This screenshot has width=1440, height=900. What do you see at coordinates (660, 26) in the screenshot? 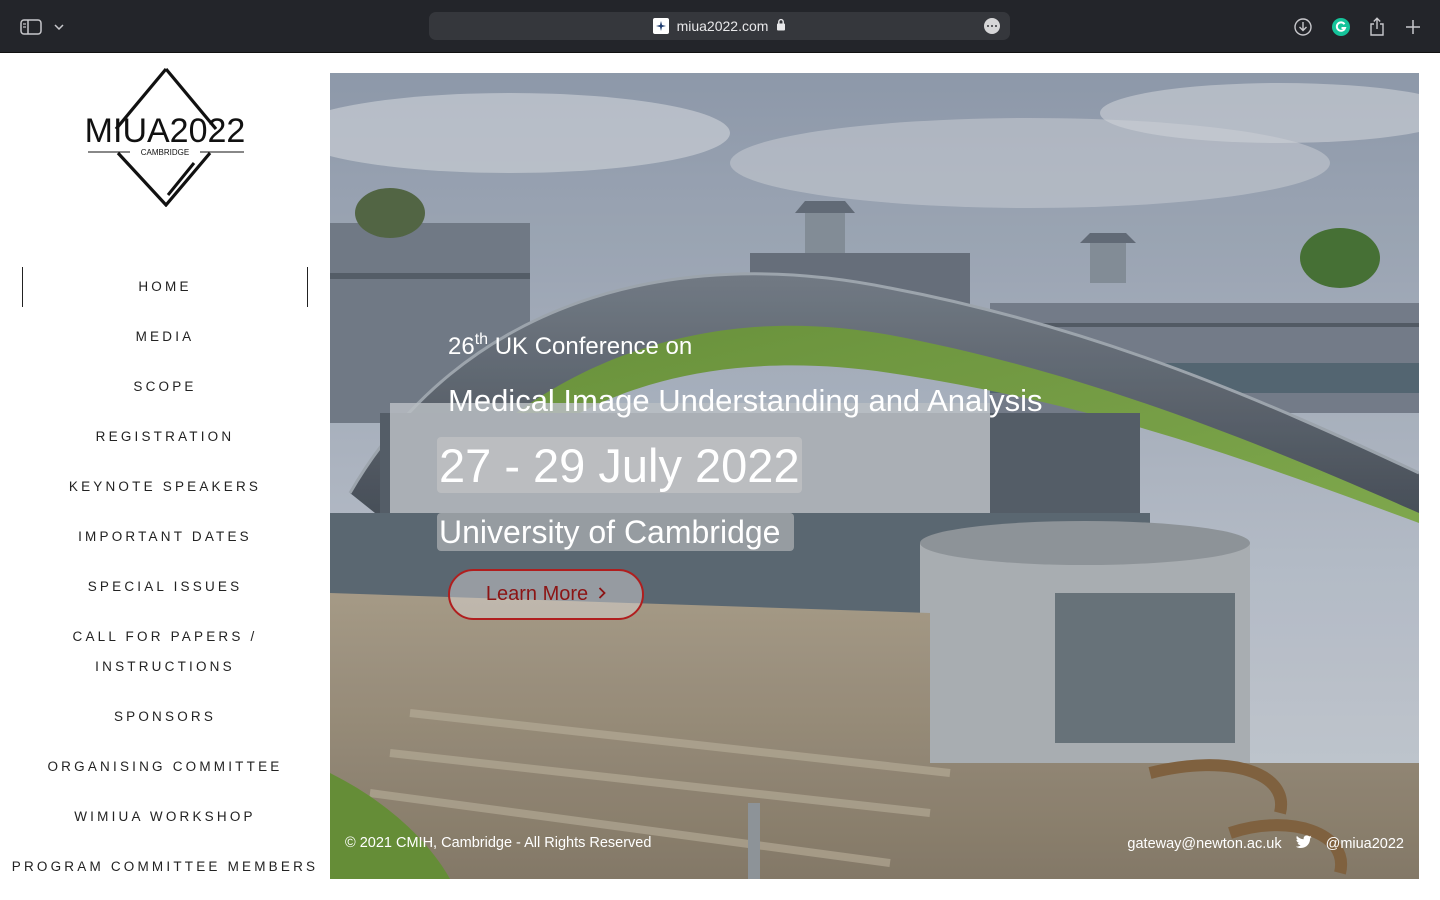
I see `site-favicon-icon` at bounding box center [660, 26].